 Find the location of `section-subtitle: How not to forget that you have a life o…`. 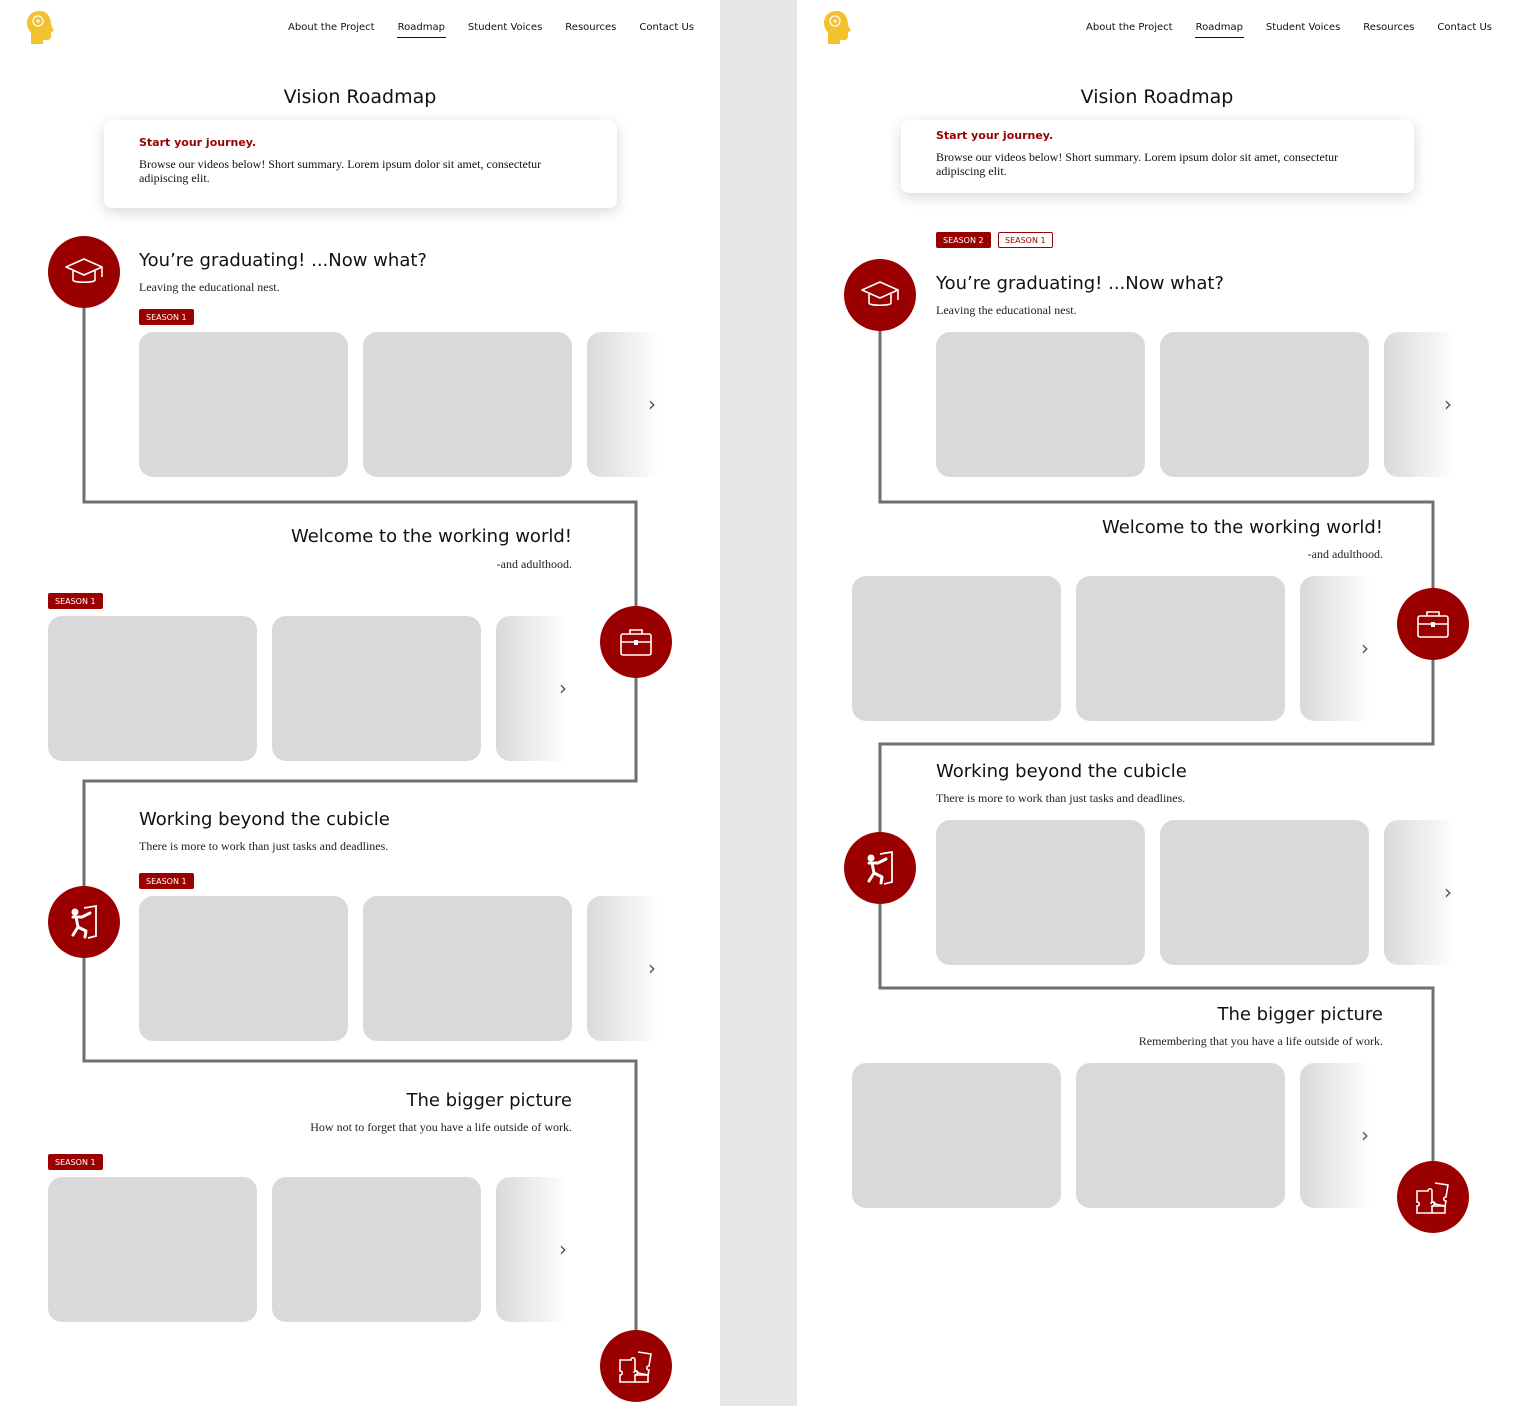

section-subtitle: How not to forget that you have a life o… is located at coordinates (441, 1127).